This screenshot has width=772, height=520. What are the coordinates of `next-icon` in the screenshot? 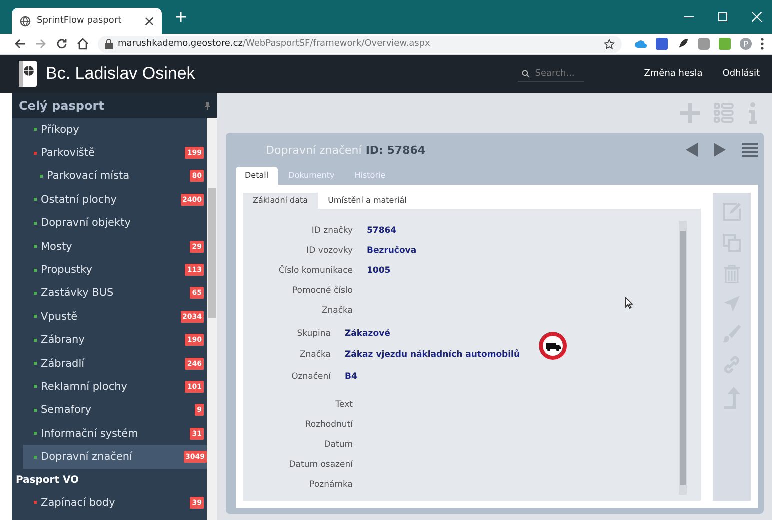 It's located at (720, 150).